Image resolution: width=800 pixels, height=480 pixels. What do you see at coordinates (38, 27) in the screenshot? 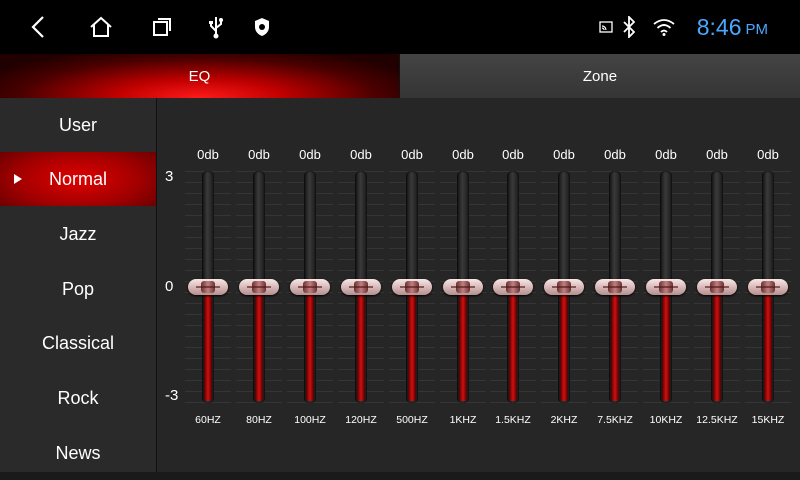
I see `back-icon` at bounding box center [38, 27].